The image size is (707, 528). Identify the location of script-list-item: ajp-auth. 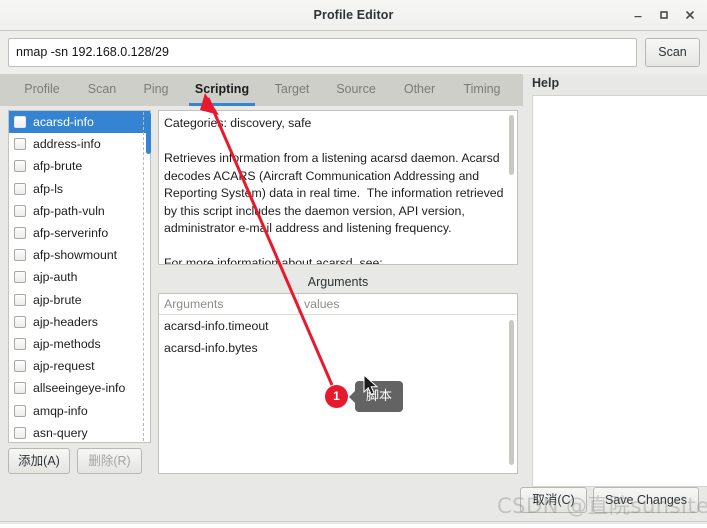
(79, 277).